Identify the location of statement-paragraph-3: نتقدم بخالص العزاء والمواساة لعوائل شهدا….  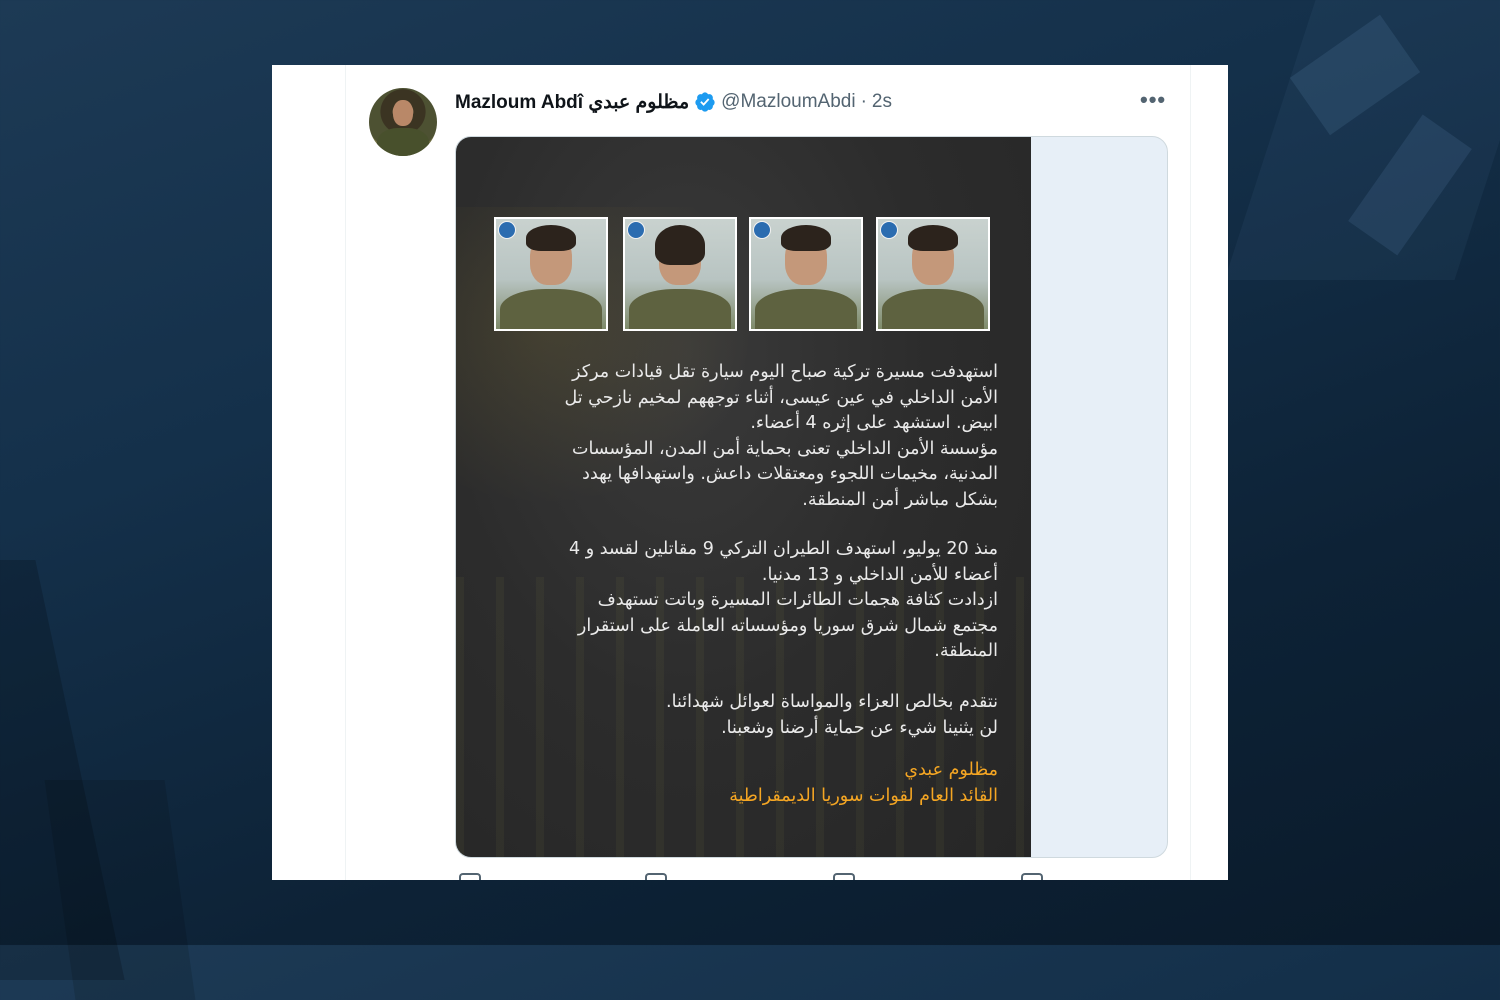
(742, 715).